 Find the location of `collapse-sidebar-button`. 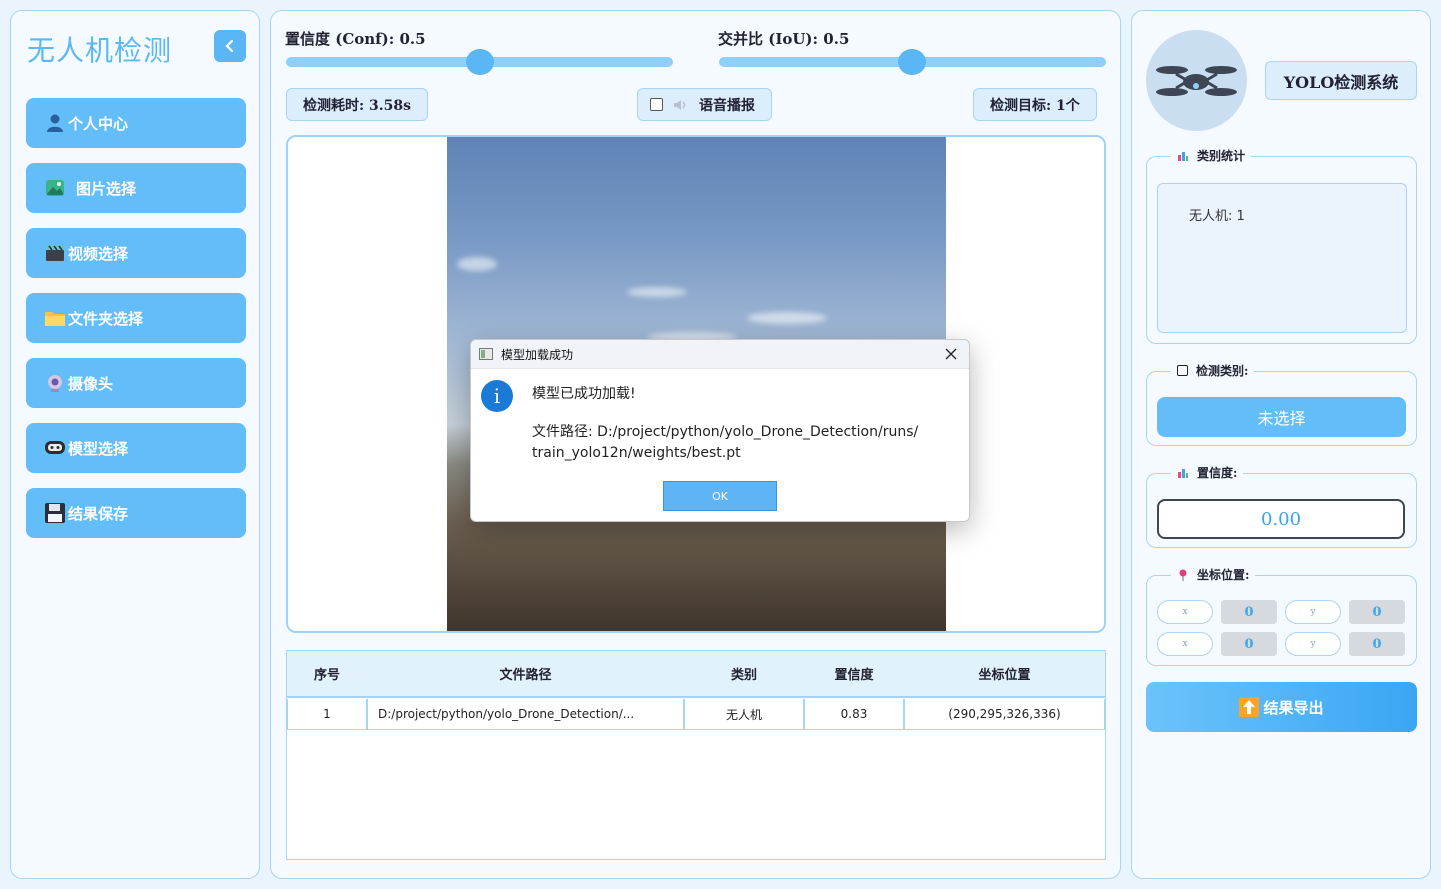

collapse-sidebar-button is located at coordinates (230, 46).